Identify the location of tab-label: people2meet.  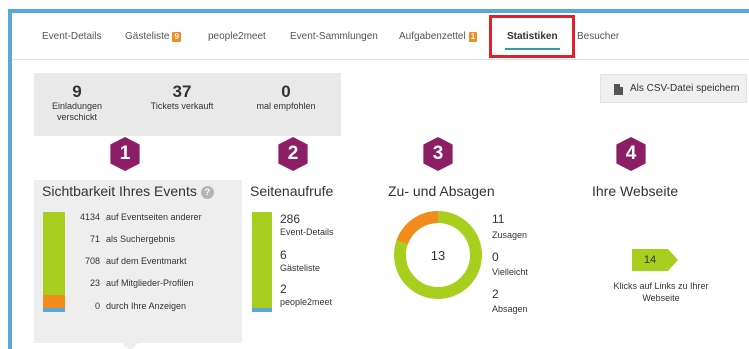
(237, 36).